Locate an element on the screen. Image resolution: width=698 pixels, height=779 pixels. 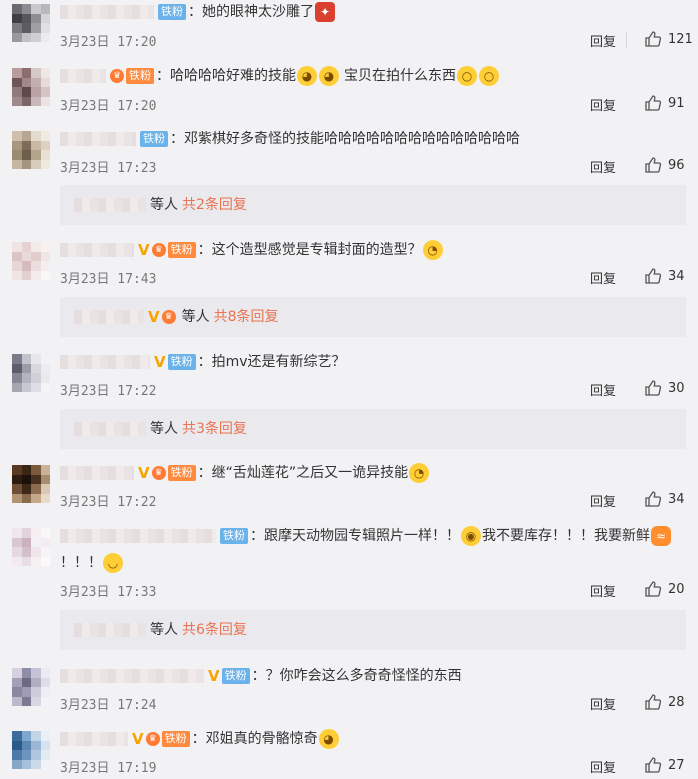
comment-date: 3月23日 17:43 is located at coordinates (108, 279).